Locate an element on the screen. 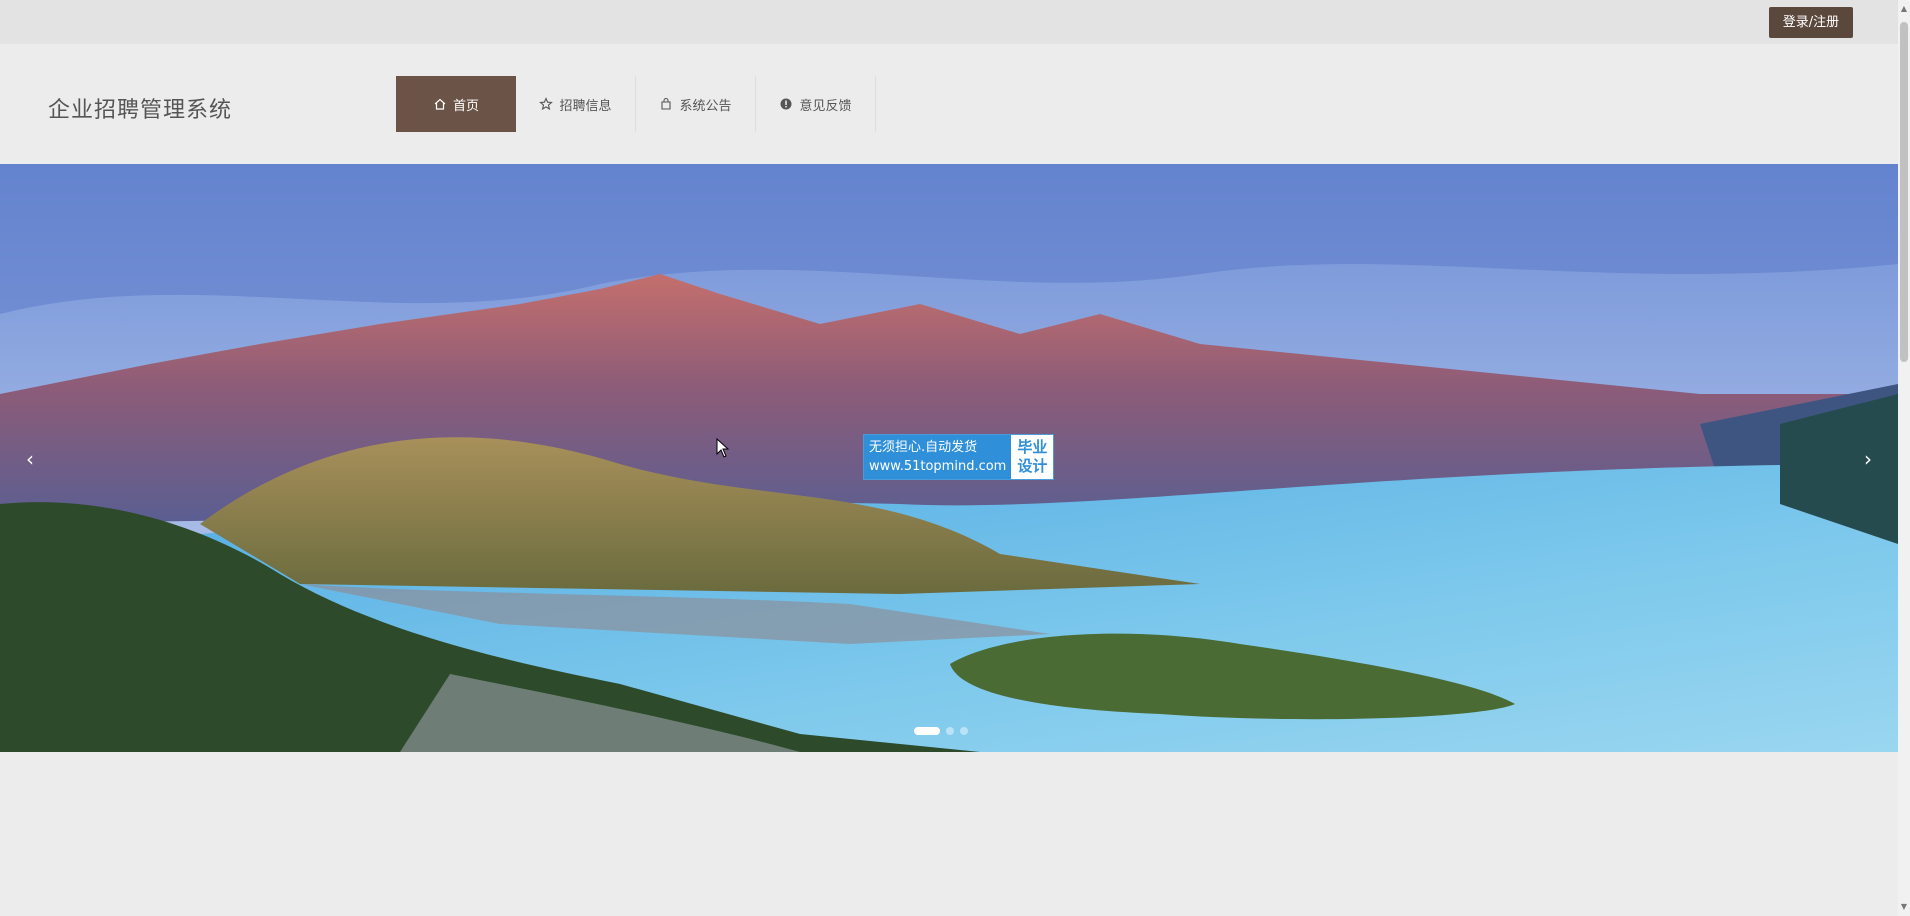  page-scrollbar: ▲ ▼ is located at coordinates (1904, 458).